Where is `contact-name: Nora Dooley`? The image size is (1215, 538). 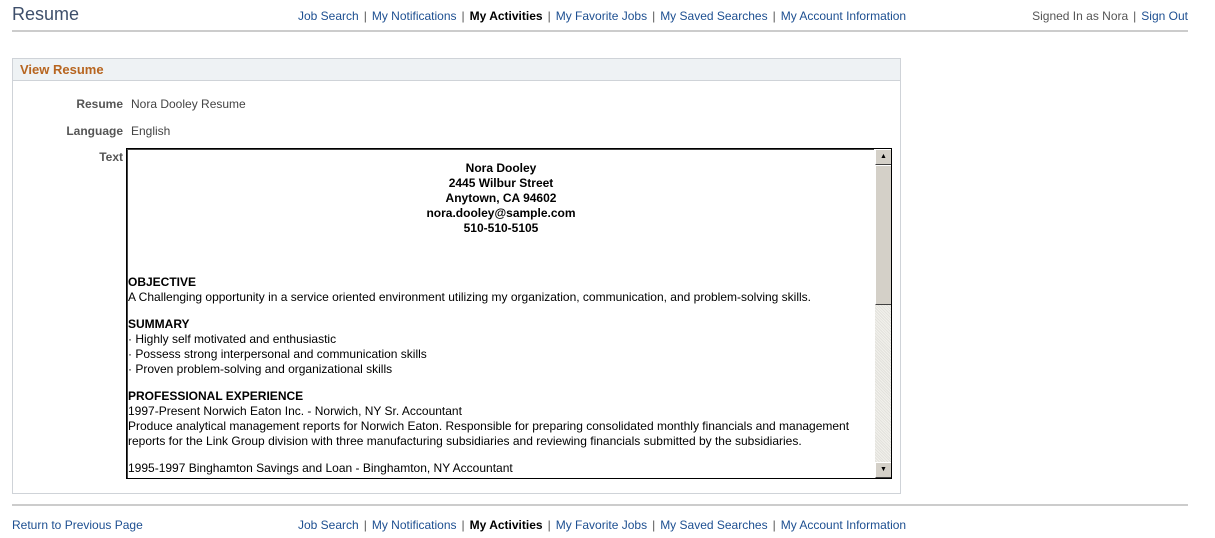 contact-name: Nora Dooley is located at coordinates (501, 168).